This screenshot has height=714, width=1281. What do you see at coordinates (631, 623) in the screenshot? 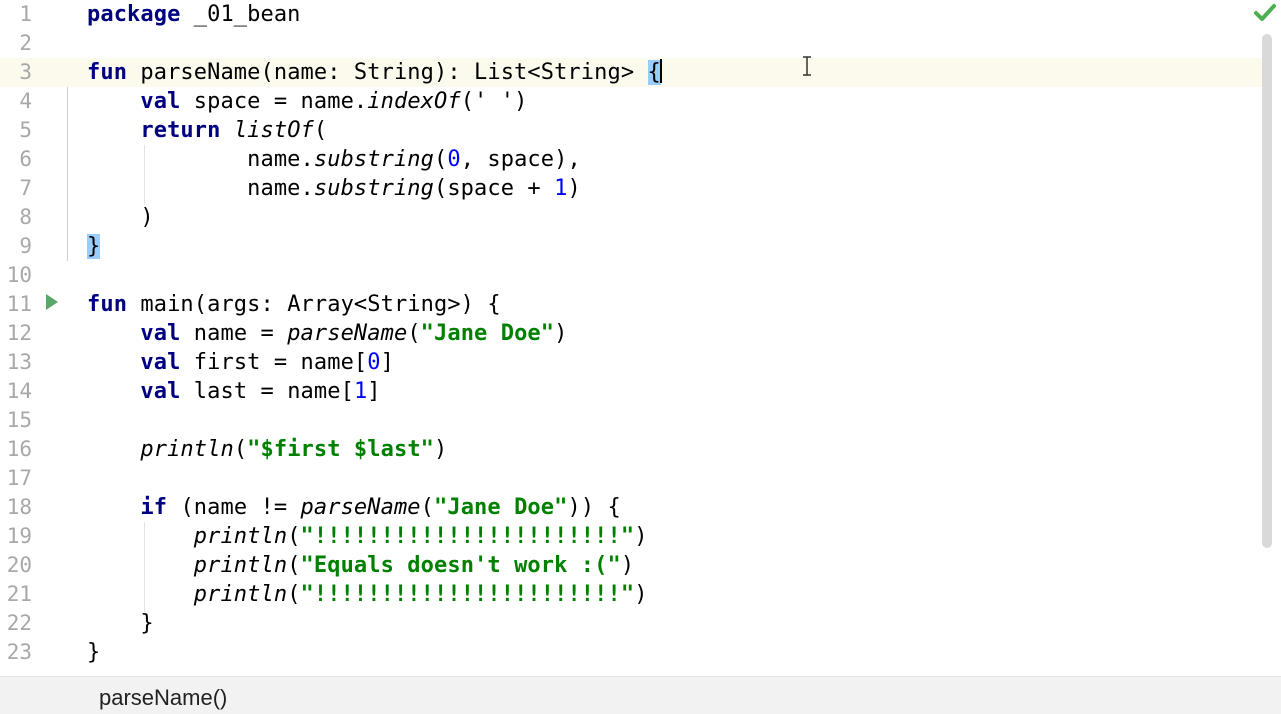
I see `code-line: 22 }` at bounding box center [631, 623].